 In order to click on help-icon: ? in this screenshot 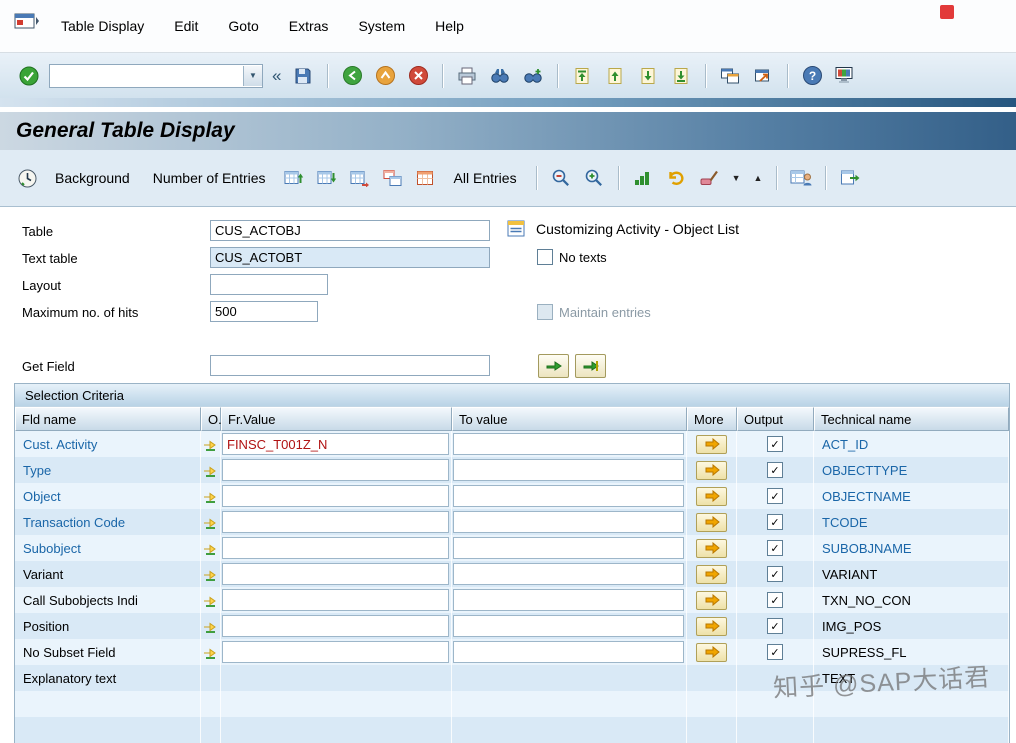, I will do `click(812, 76)`.